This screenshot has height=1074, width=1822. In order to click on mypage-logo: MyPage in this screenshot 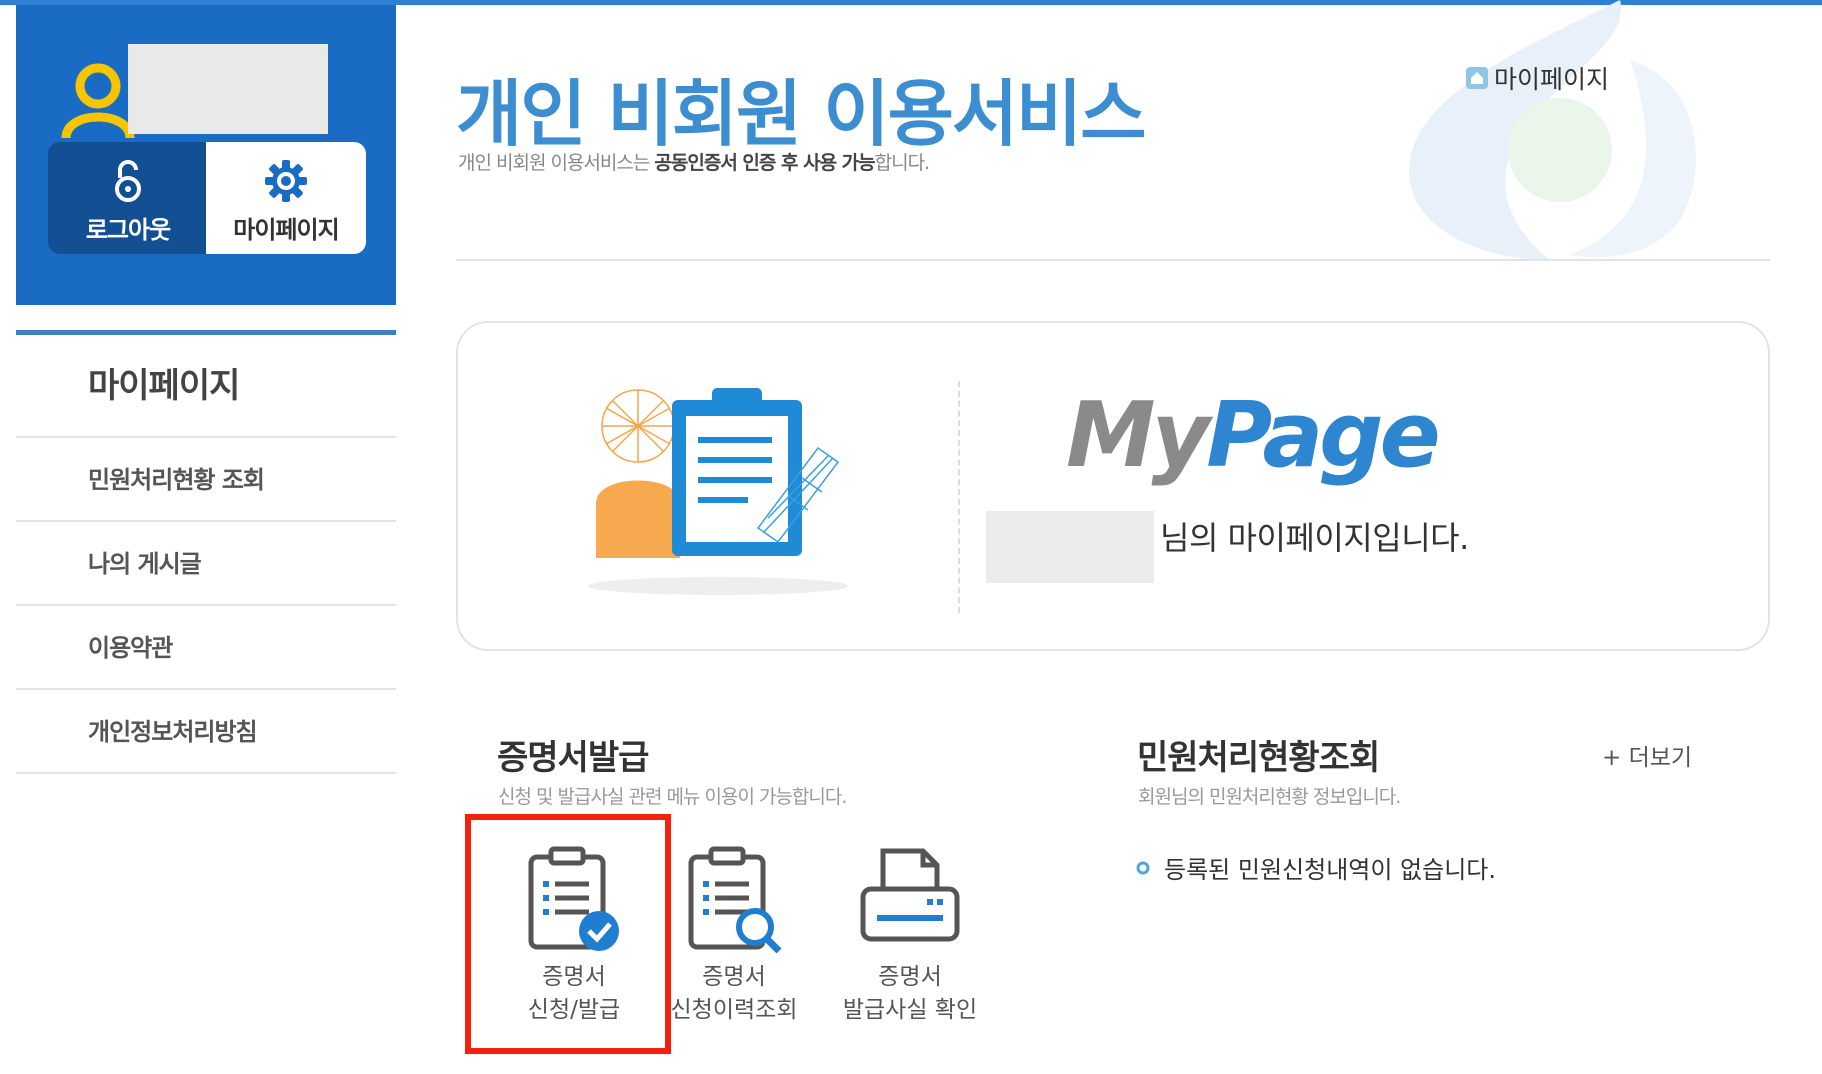, I will do `click(1253, 435)`.